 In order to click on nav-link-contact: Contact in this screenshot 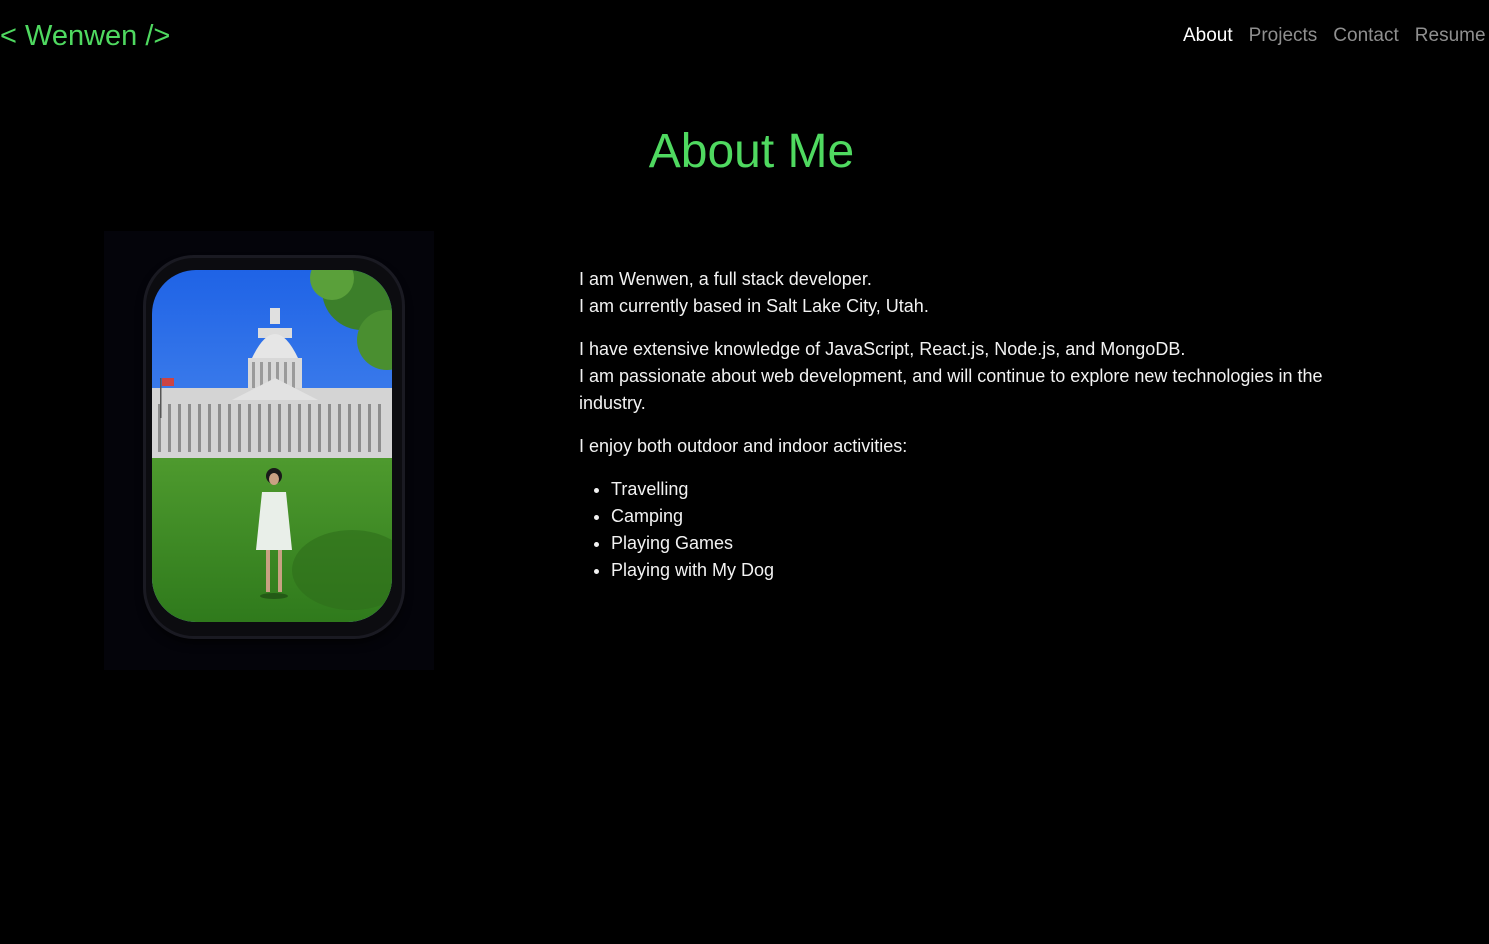, I will do `click(1365, 36)`.